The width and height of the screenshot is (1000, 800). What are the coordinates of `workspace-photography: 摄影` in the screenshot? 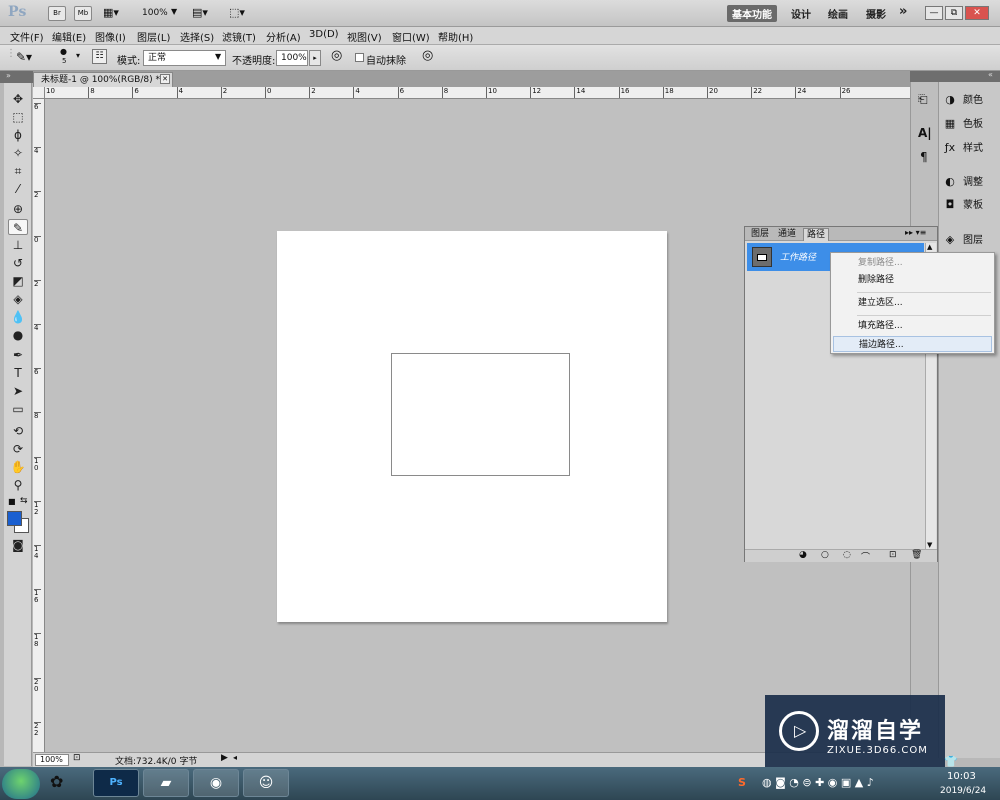 It's located at (876, 13).